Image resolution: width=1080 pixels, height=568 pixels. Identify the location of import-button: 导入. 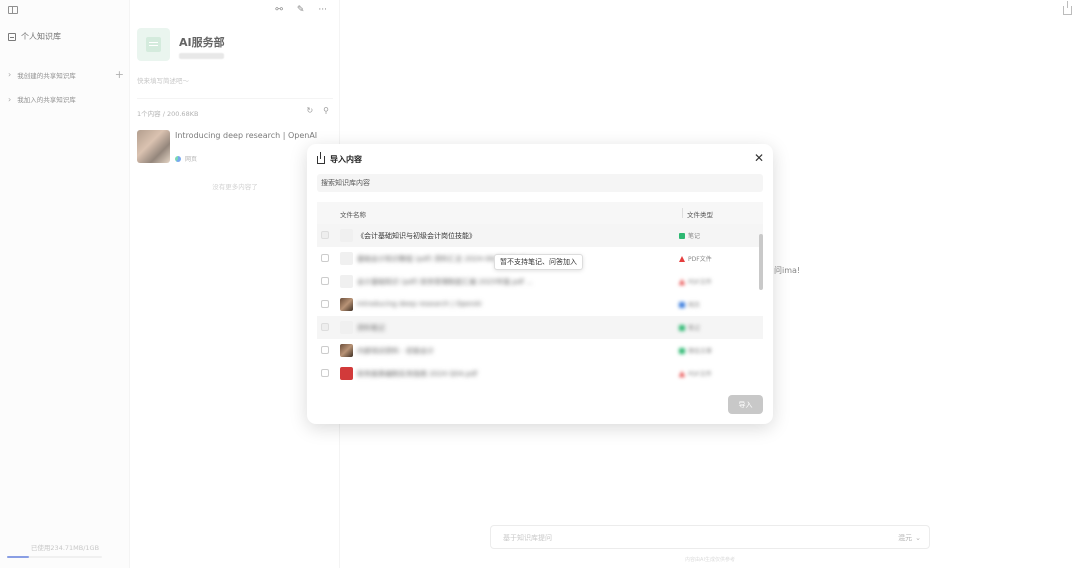
(745, 404).